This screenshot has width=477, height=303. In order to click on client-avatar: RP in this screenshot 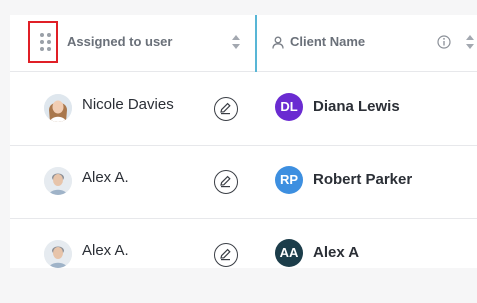, I will do `click(289, 180)`.